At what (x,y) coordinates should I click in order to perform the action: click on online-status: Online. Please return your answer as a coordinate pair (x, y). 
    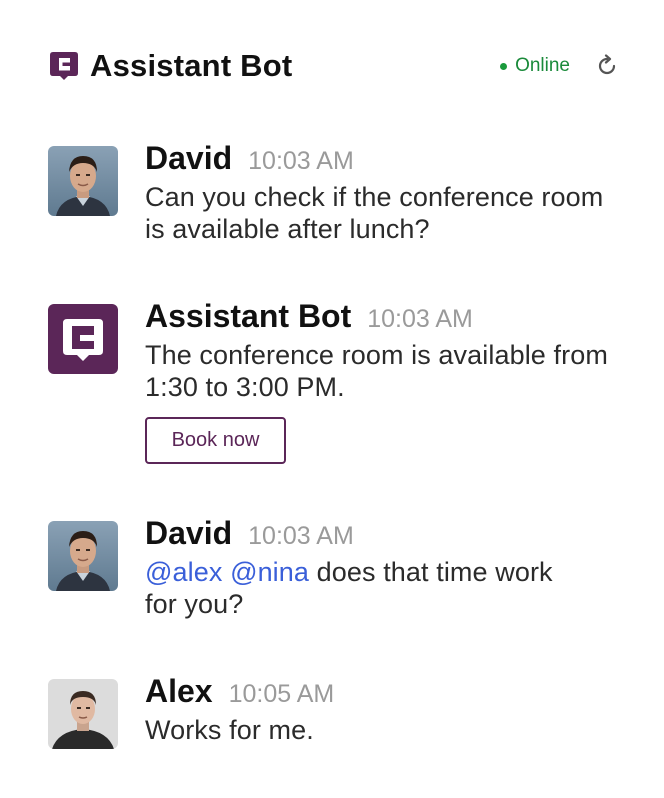
    Looking at the image, I should click on (535, 66).